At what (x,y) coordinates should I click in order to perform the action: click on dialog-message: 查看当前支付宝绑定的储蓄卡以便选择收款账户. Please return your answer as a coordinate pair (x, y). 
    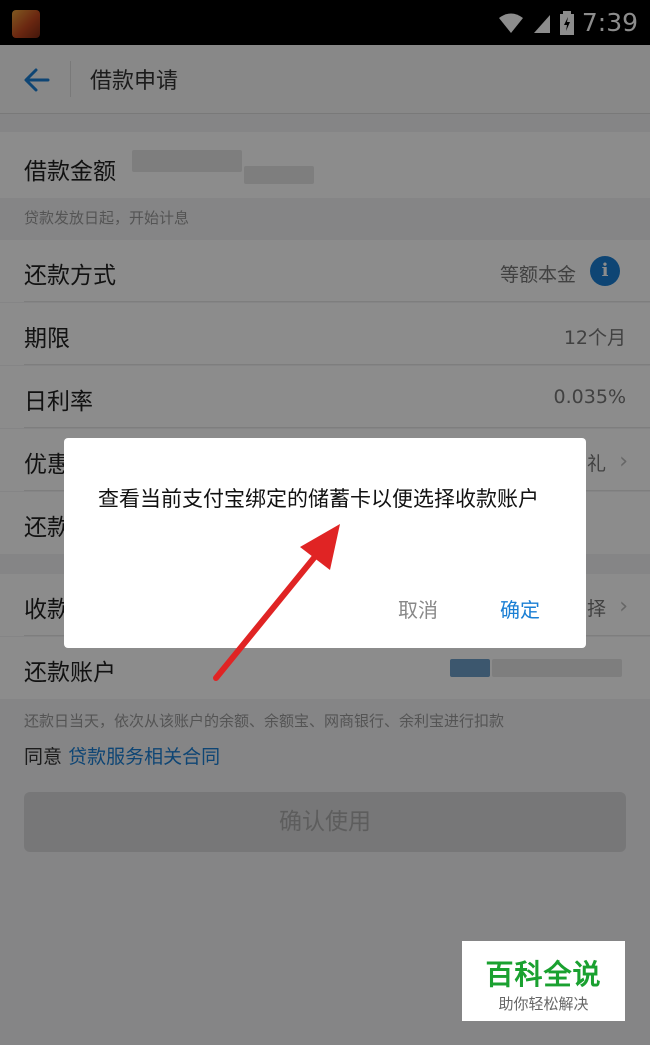
    Looking at the image, I should click on (318, 499).